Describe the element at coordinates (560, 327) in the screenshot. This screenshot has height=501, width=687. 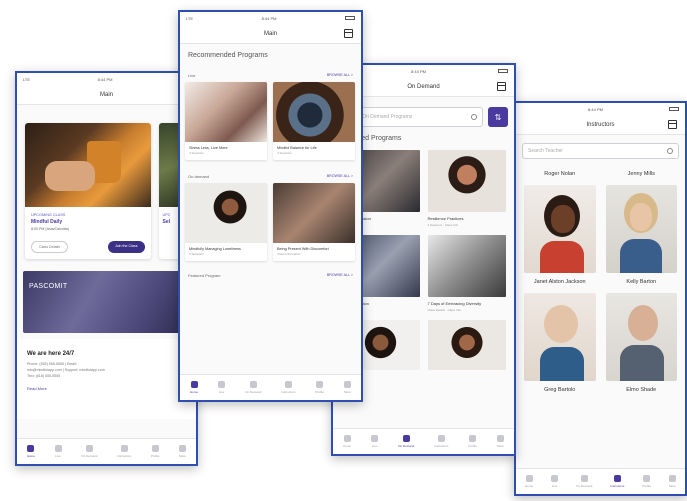
I see `instructor-card: Janet Alston Jackson` at that location.